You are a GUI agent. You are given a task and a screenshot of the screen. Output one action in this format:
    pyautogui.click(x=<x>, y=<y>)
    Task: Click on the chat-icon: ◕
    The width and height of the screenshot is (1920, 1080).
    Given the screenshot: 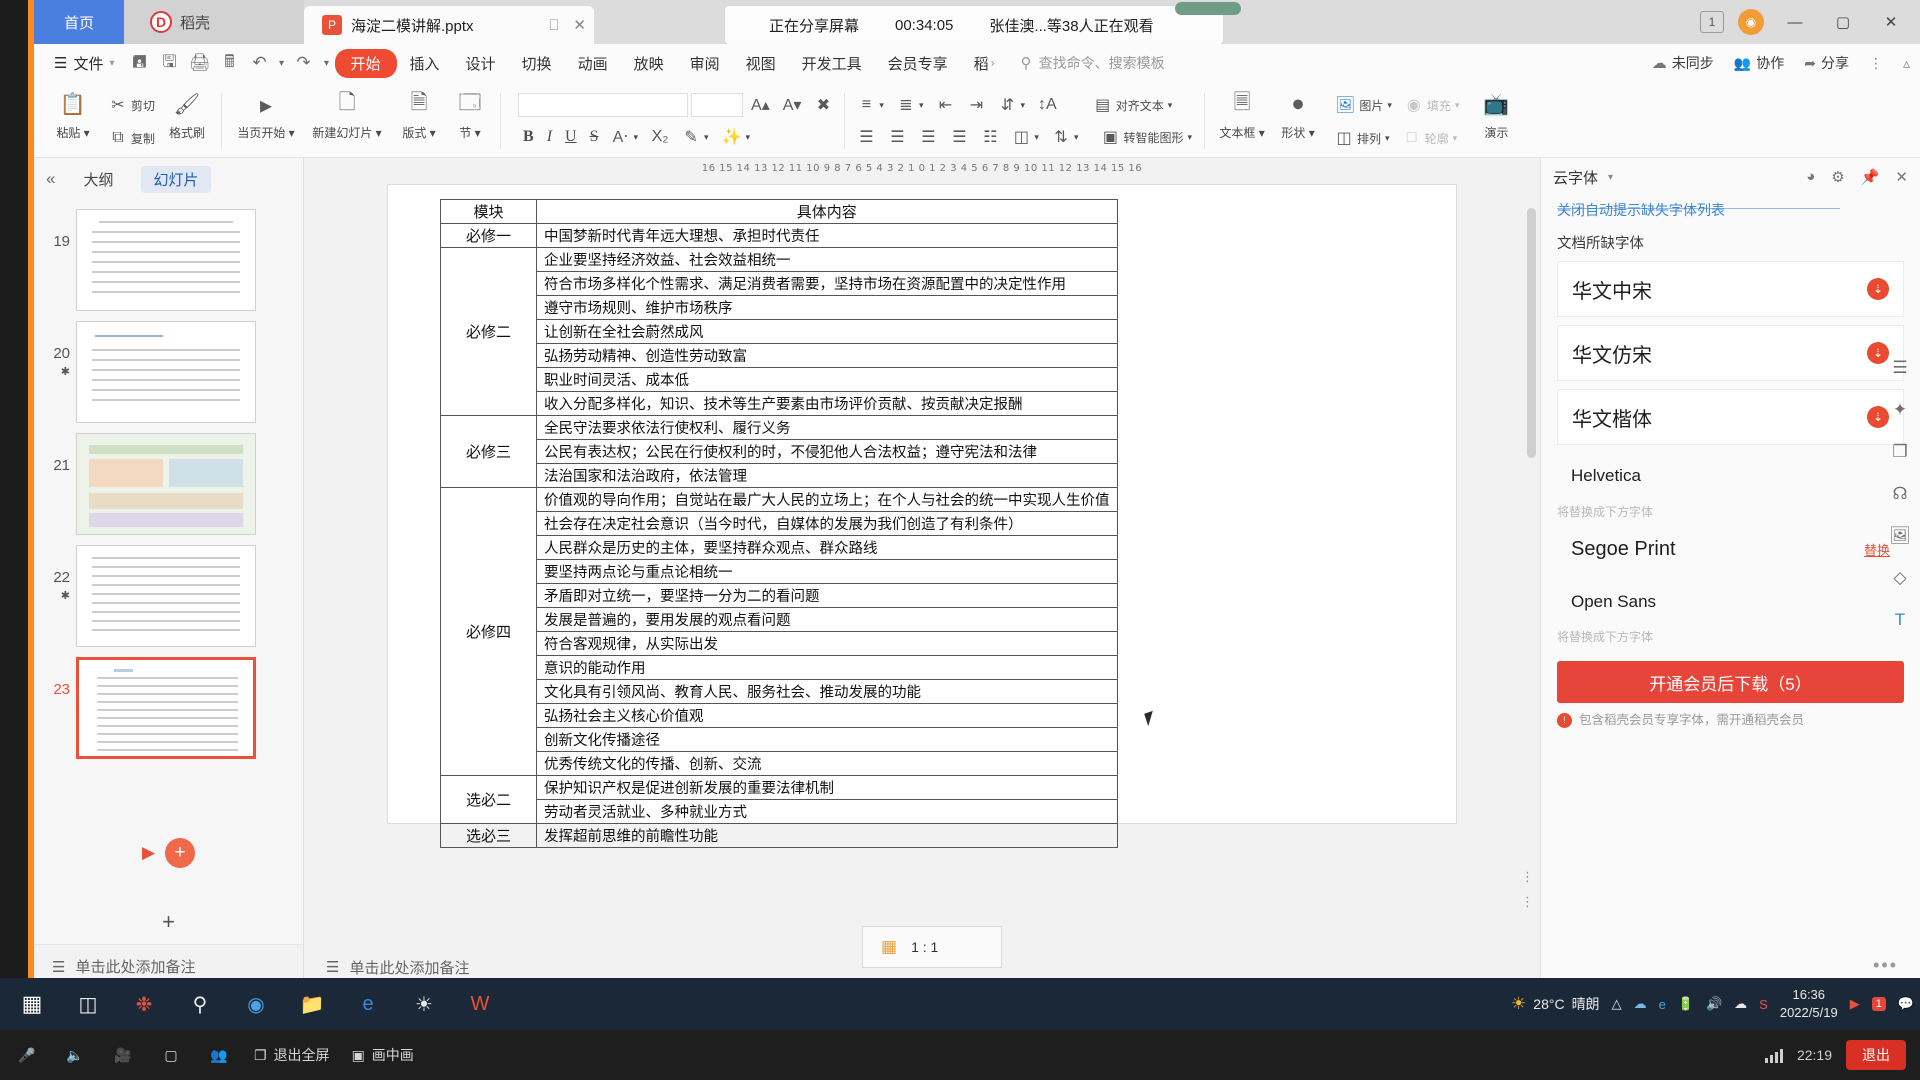 What is the action you would take?
    pyautogui.click(x=1810, y=177)
    